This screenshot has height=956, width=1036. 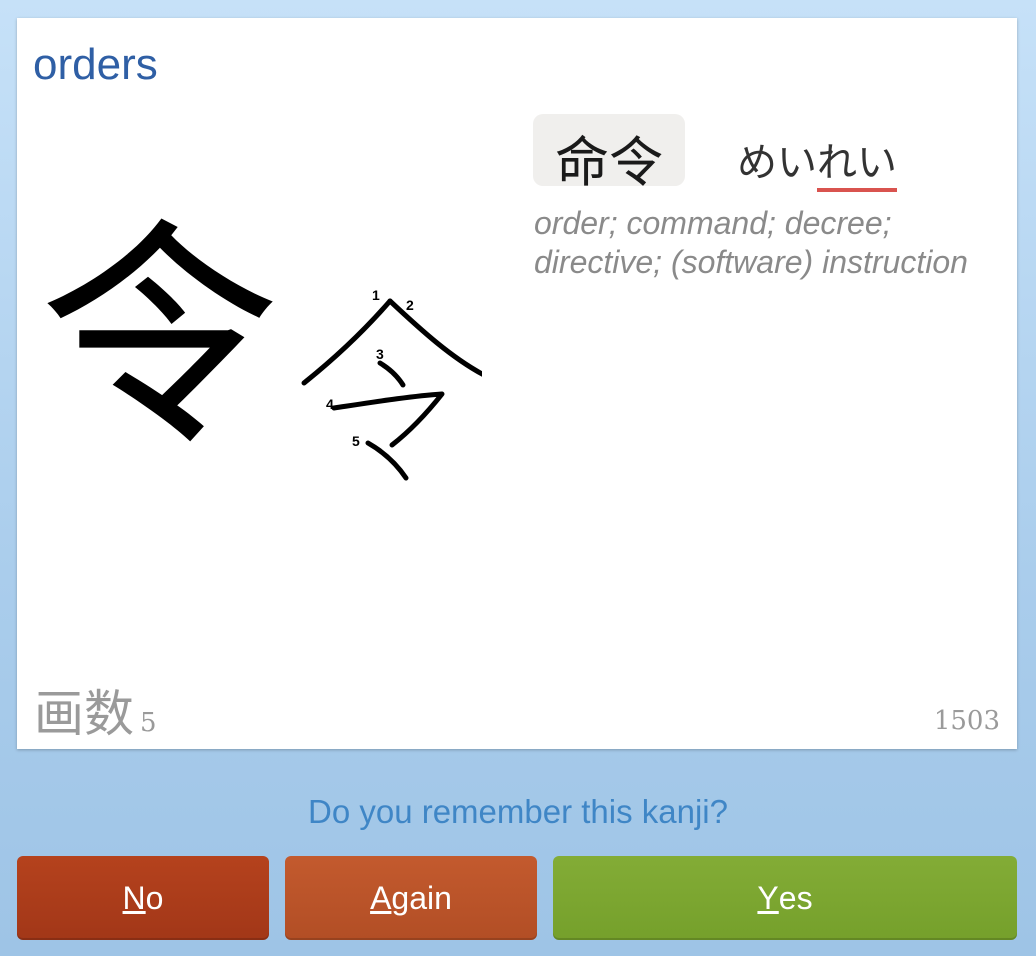 What do you see at coordinates (410, 305) in the screenshot?
I see `stroke-number-2: 2` at bounding box center [410, 305].